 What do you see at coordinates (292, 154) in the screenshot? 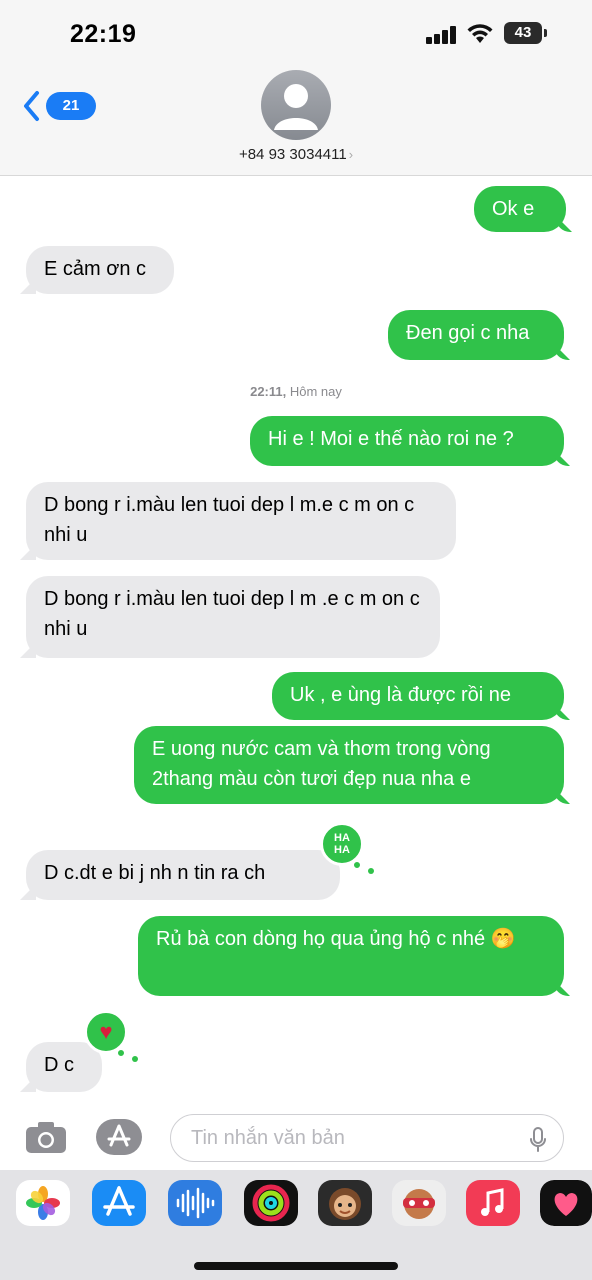
I see `contact-phone-number: +84 93 3034411` at bounding box center [292, 154].